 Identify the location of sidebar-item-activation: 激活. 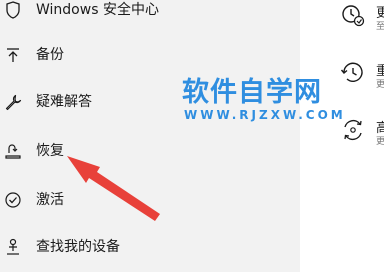
(150, 200).